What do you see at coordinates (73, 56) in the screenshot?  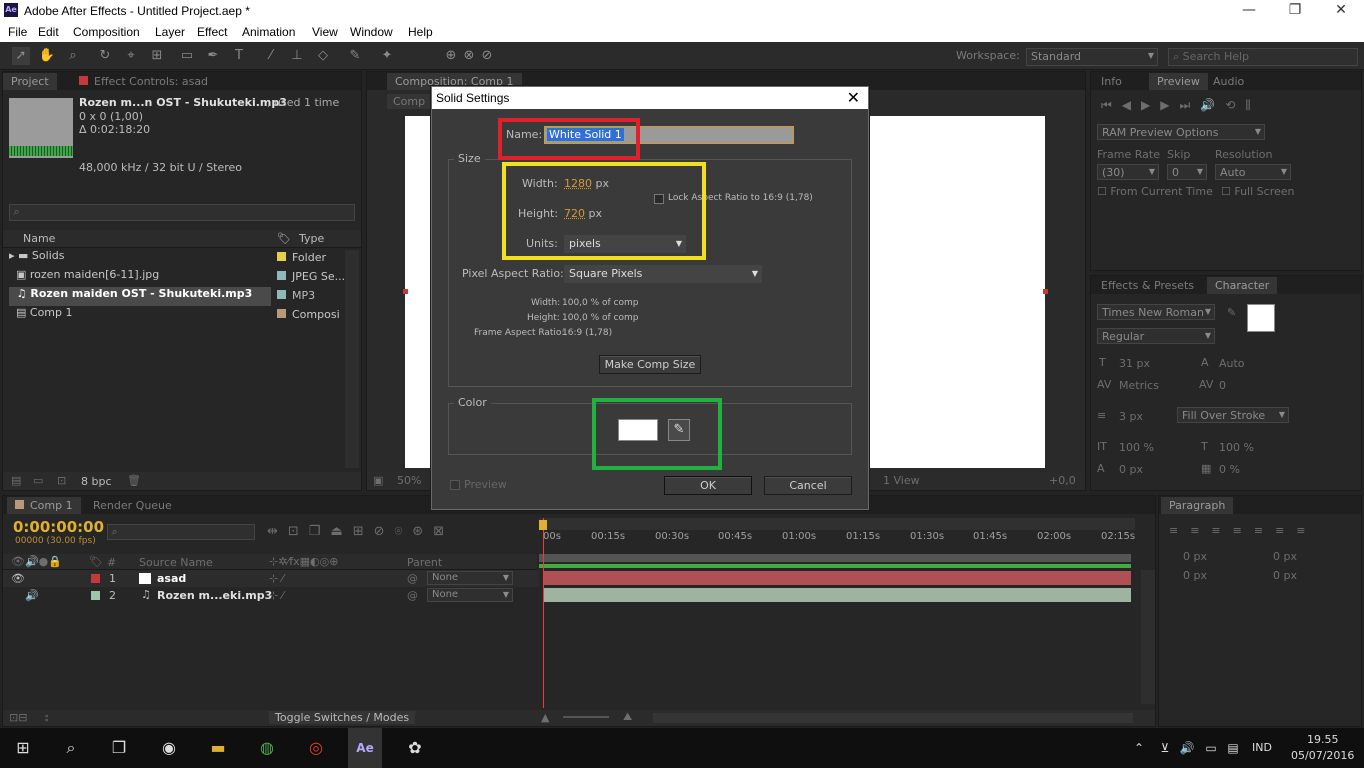 I see `zoom-tool-icon: ⌕` at bounding box center [73, 56].